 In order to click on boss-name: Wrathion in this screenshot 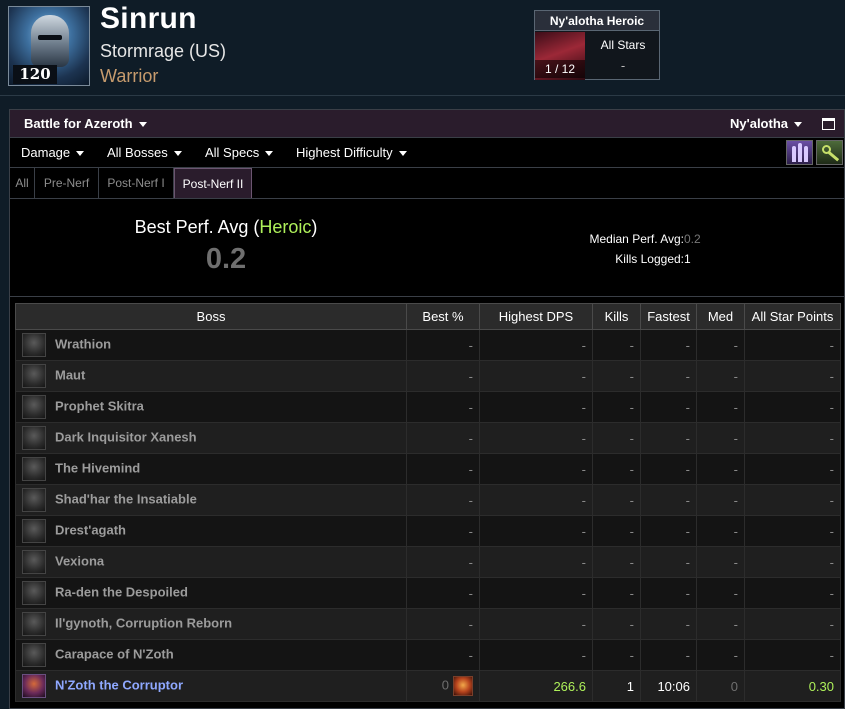, I will do `click(83, 344)`.